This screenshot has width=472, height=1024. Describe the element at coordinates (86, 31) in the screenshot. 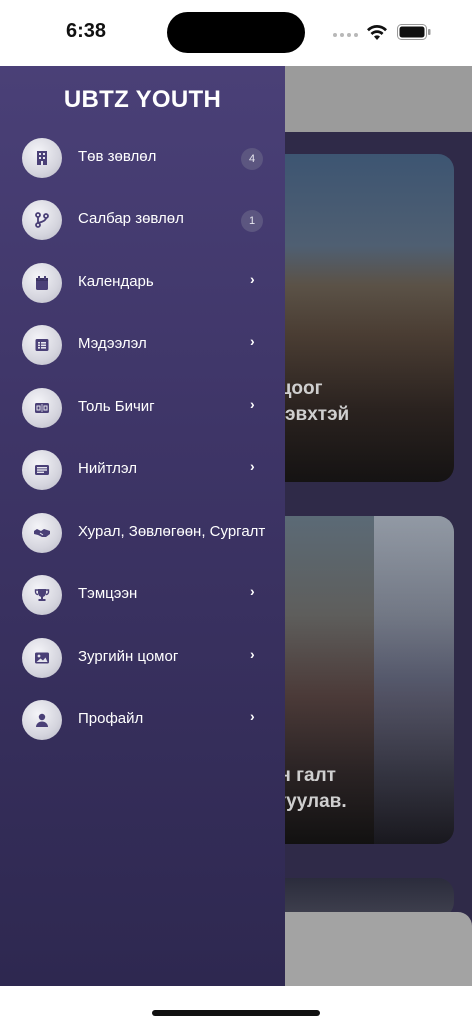

I see `status-time: 6:38` at that location.